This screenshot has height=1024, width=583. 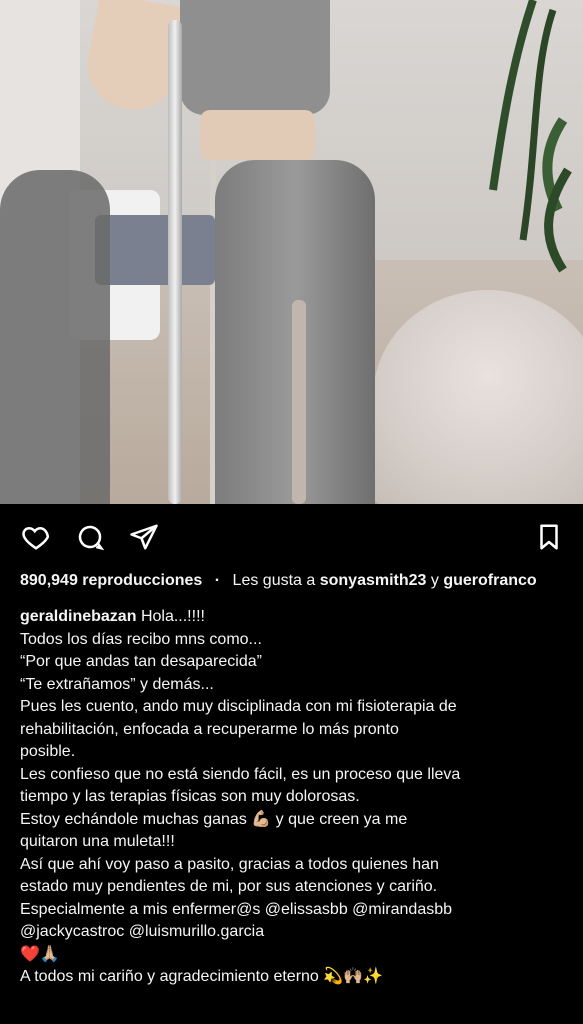 I want to click on caption-first-line: geraldinebazan Hola...!!!!, so click(x=292, y=617).